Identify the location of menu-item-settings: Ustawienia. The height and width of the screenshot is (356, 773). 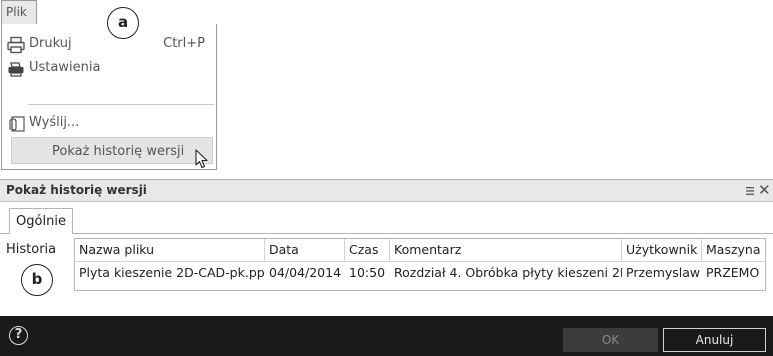
(109, 68).